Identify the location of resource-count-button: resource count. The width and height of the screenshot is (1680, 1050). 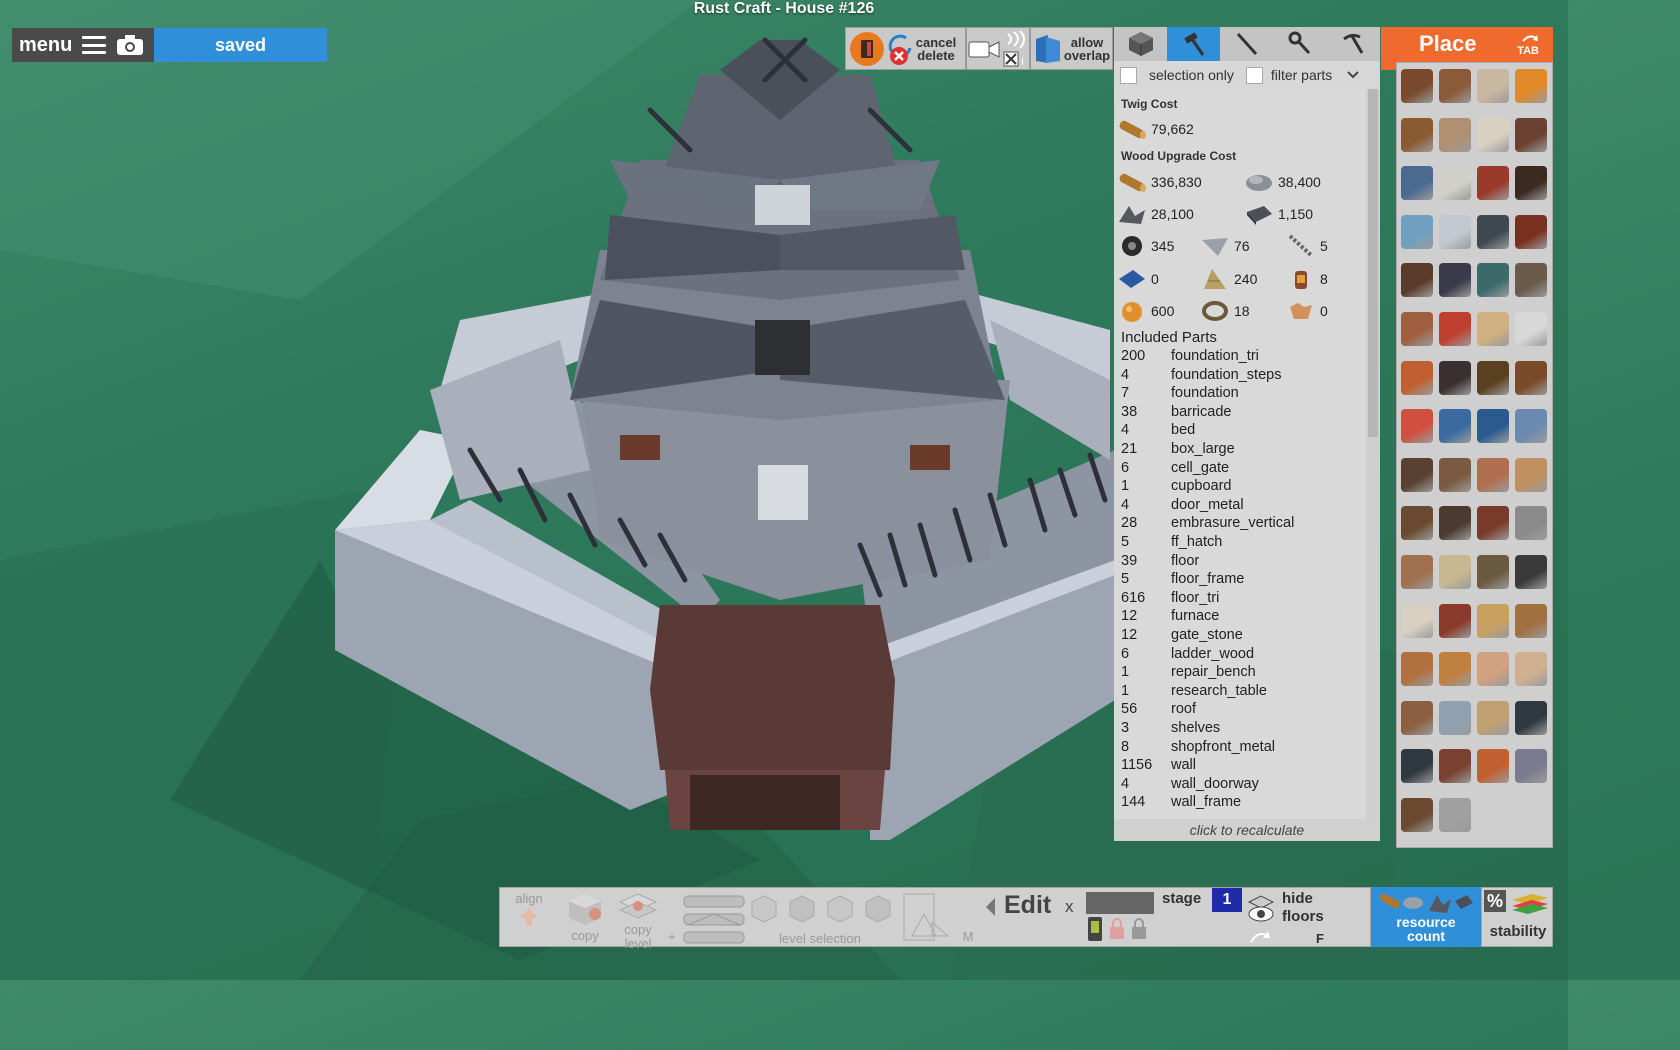
(1426, 917).